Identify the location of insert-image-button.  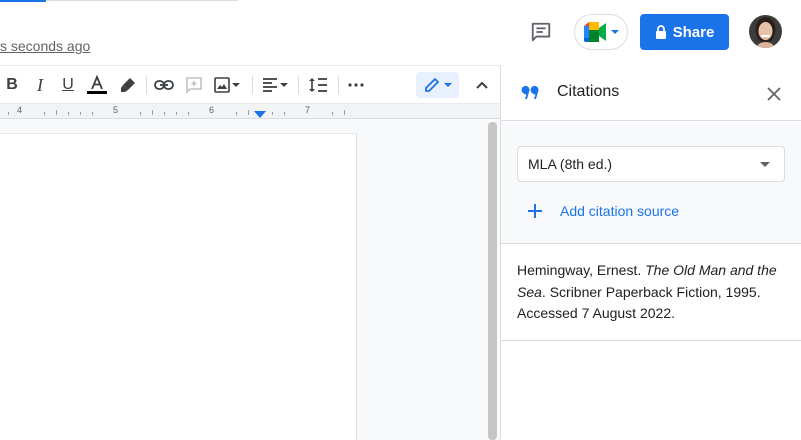
(227, 85).